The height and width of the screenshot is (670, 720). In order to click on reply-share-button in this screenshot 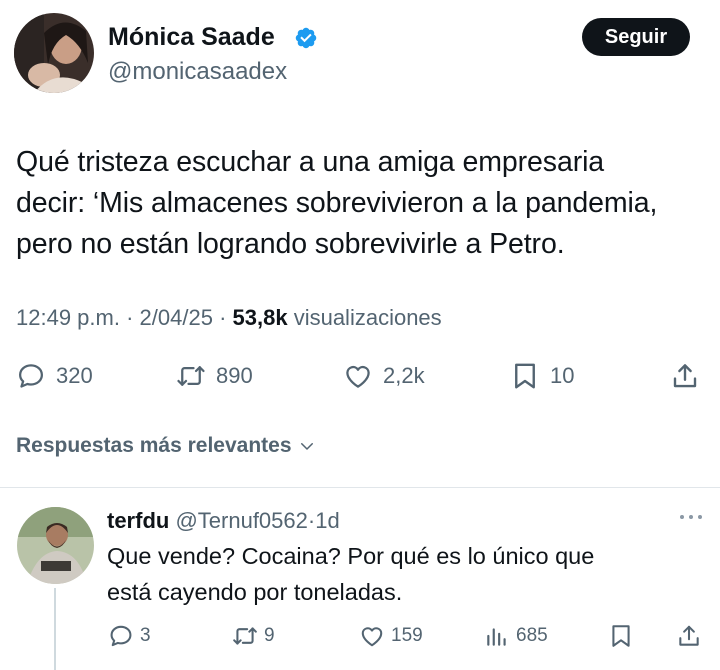, I will do `click(689, 636)`.